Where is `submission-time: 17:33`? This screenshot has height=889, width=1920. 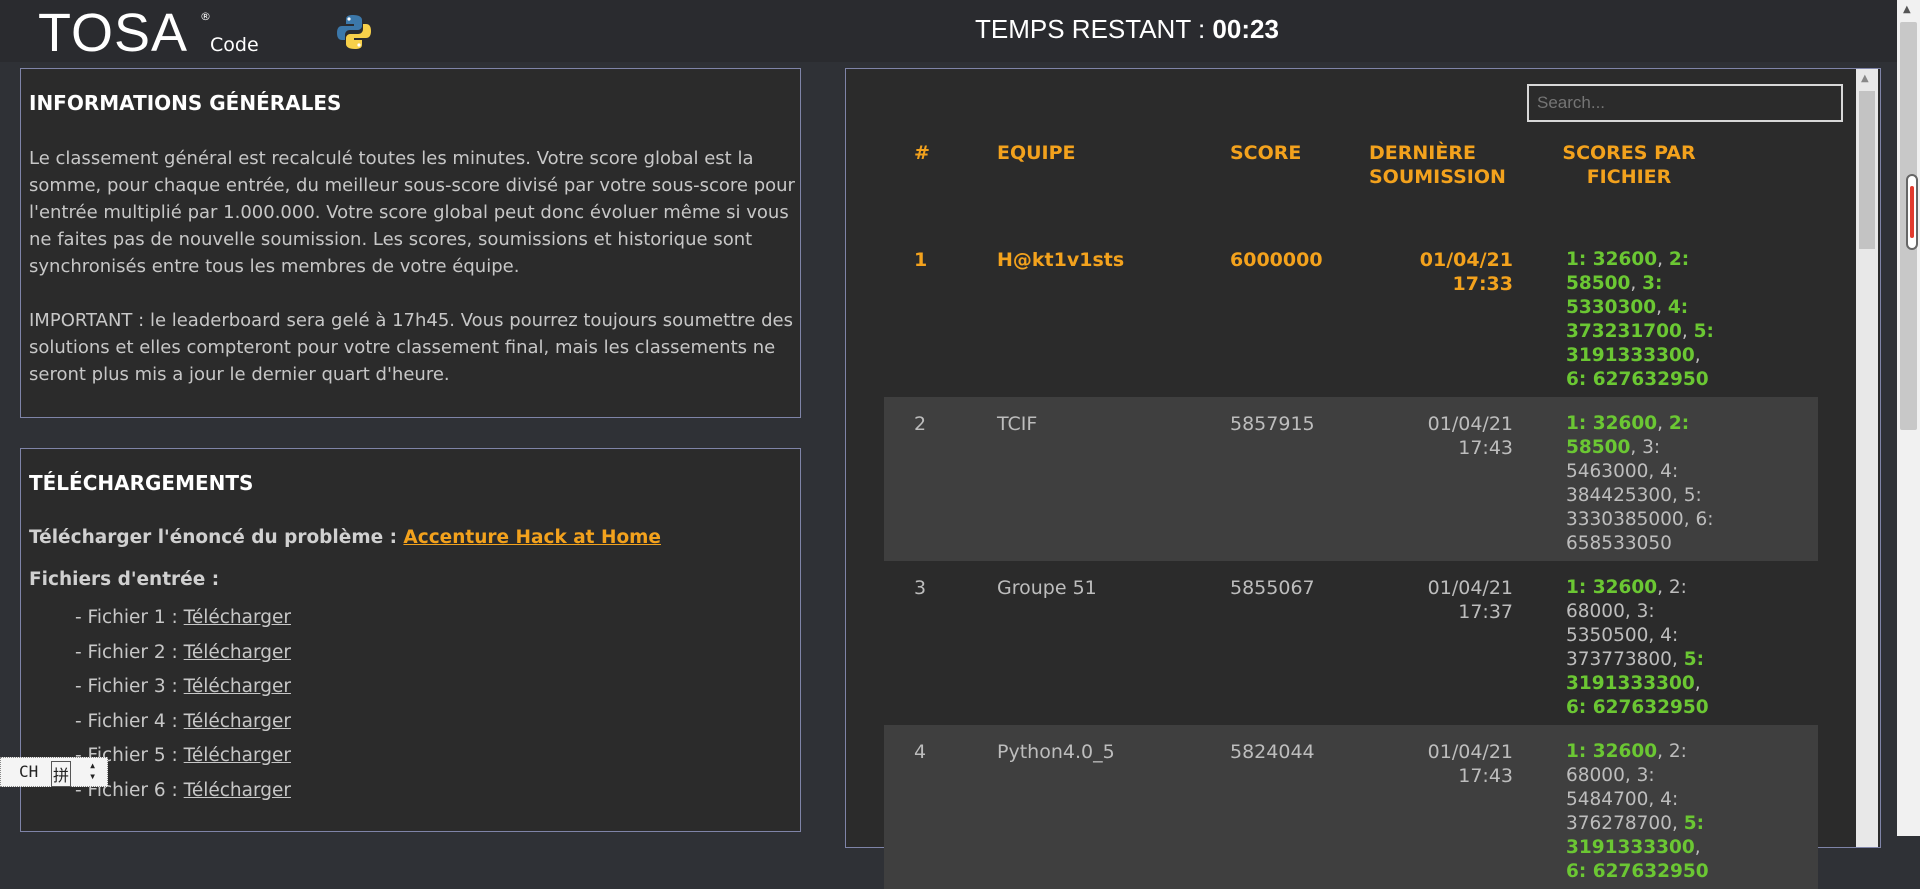
submission-time: 17:33 is located at coordinates (1482, 284).